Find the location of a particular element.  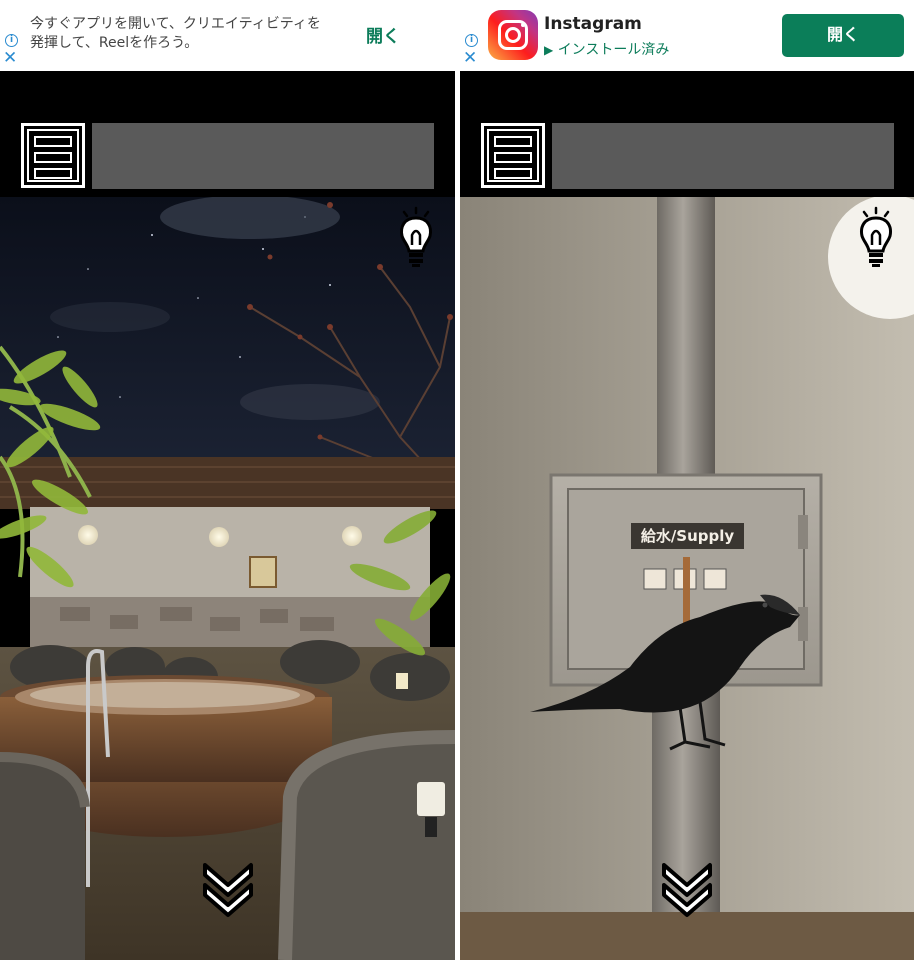

ad-open-button: 開く is located at coordinates (843, 35).